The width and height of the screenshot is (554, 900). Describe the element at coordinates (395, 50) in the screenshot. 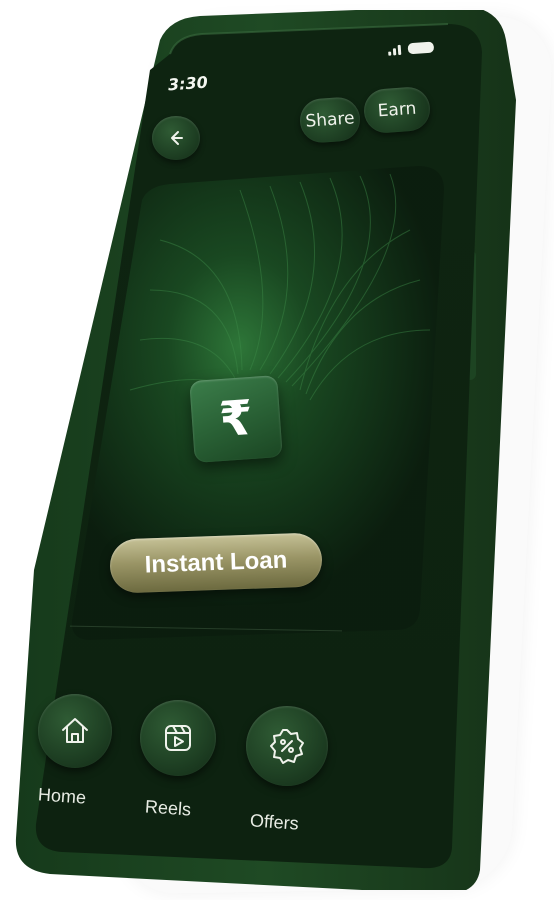

I see `signal-icon` at that location.